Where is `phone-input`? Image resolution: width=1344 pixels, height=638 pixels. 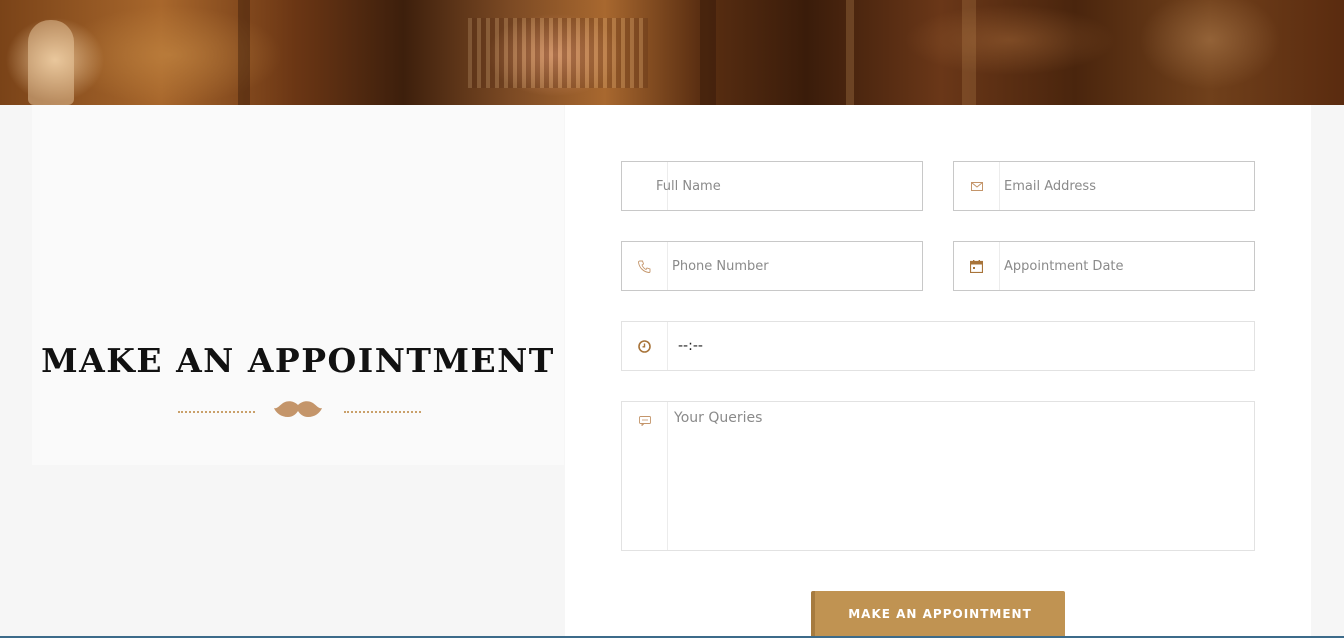 phone-input is located at coordinates (794, 266).